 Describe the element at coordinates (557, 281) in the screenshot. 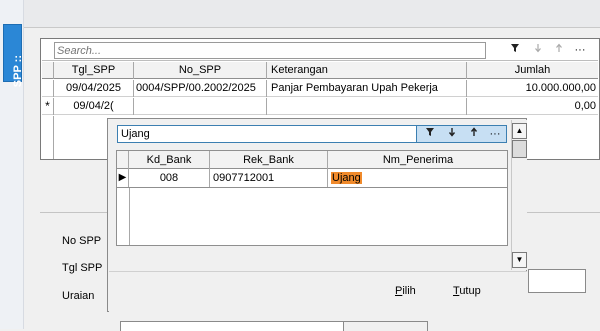

I see `form-field-right` at that location.